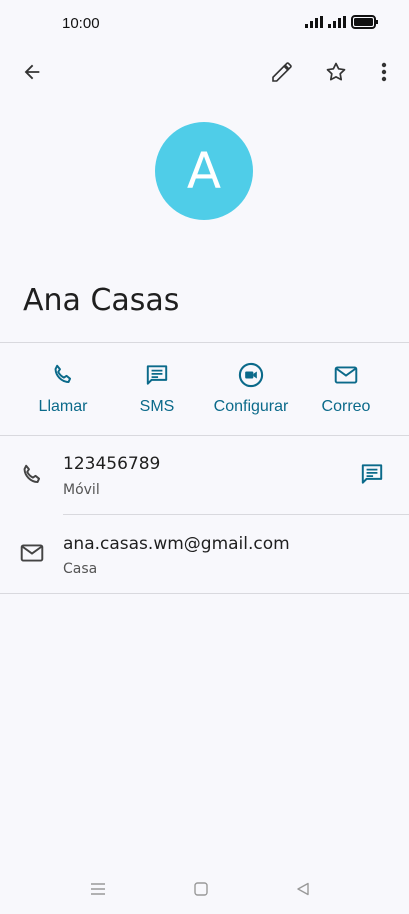  I want to click on back-button, so click(32, 72).